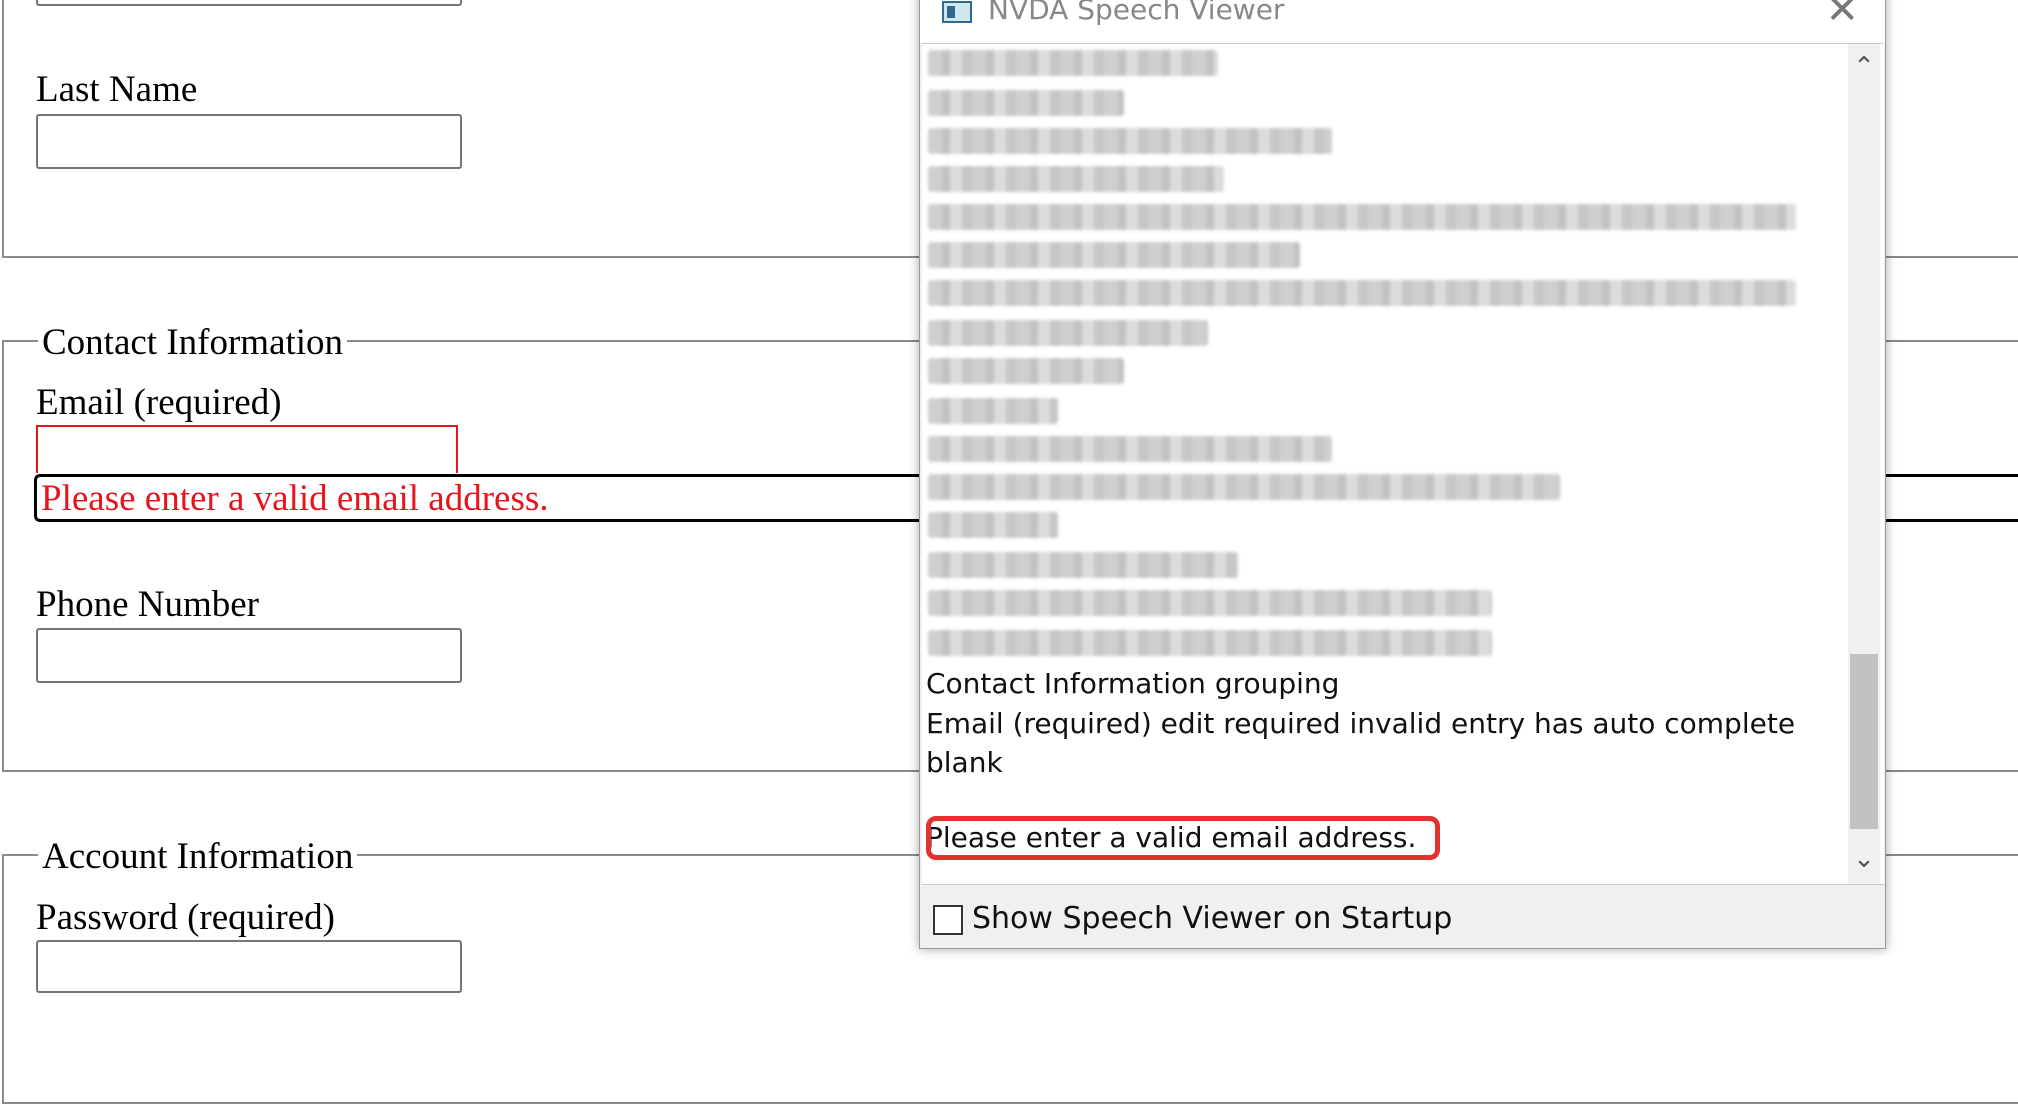 The image size is (2018, 1104). What do you see at coordinates (1183, 838) in the screenshot?
I see `annotation-highlight-box` at bounding box center [1183, 838].